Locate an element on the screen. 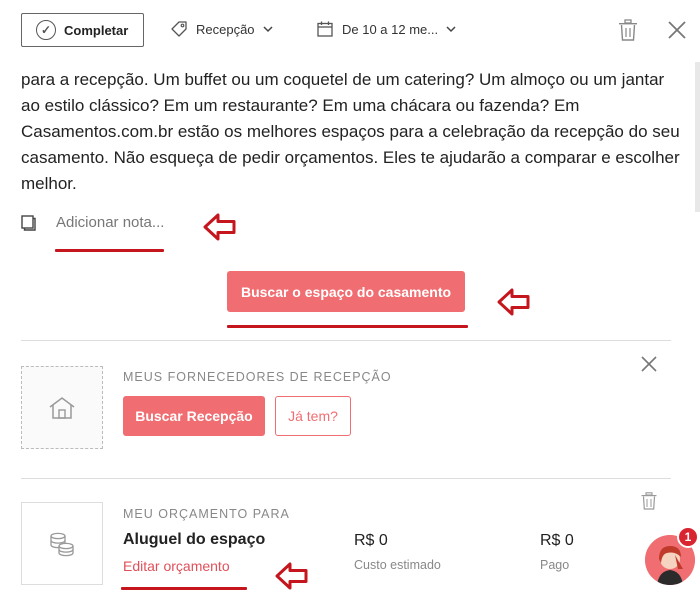 The width and height of the screenshot is (700, 603). notification-badge: 1 is located at coordinates (688, 537).